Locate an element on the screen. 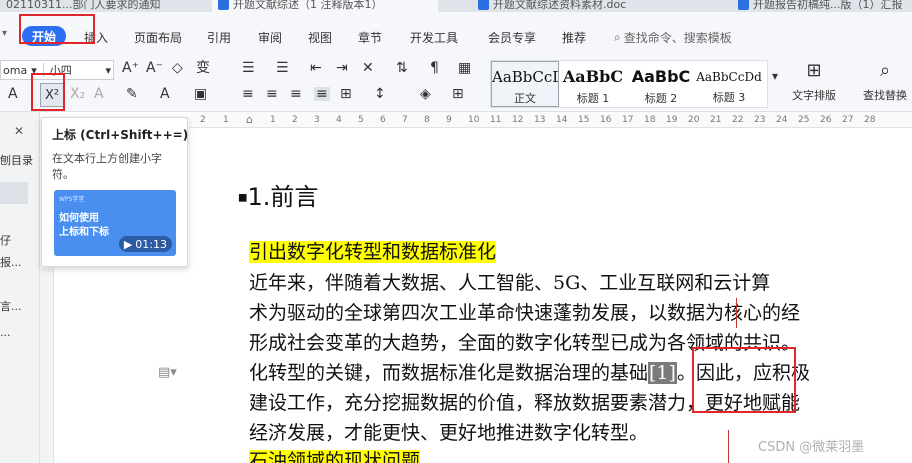 The width and height of the screenshot is (912, 463). document-tab: 开题文献综述资料素材.doc is located at coordinates (592, 6).